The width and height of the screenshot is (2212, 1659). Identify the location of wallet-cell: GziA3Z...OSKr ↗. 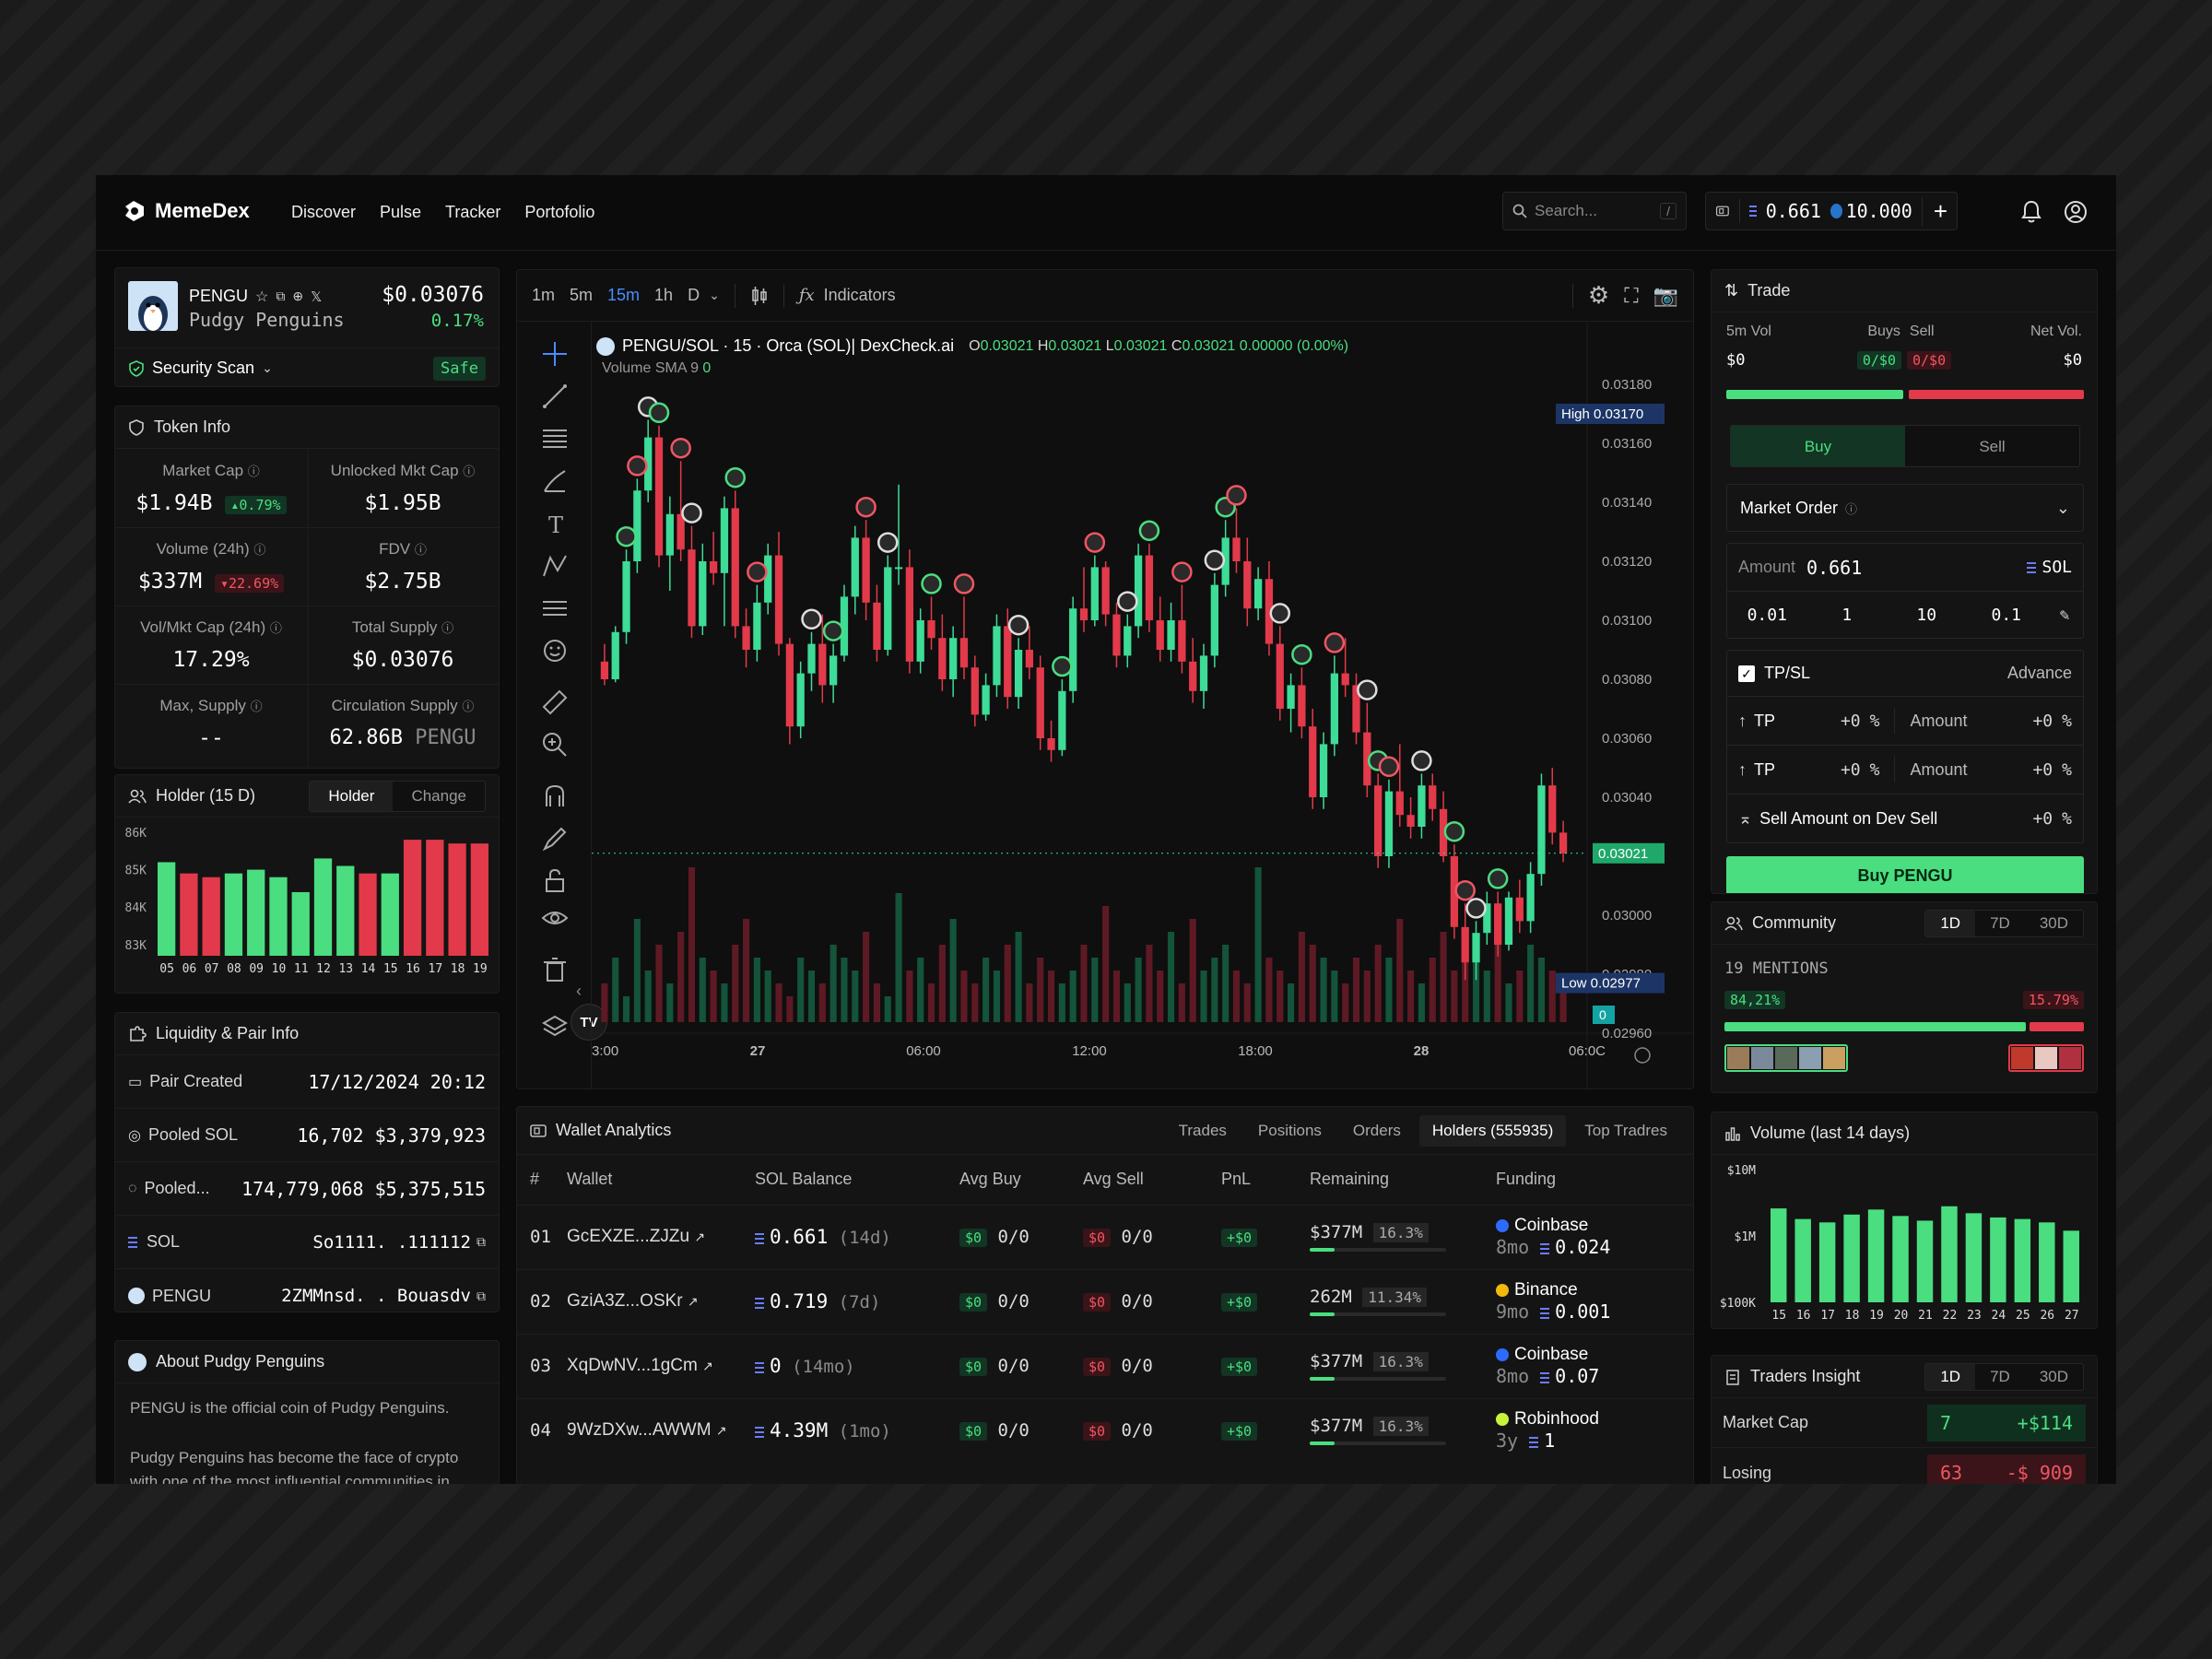
(648, 1301).